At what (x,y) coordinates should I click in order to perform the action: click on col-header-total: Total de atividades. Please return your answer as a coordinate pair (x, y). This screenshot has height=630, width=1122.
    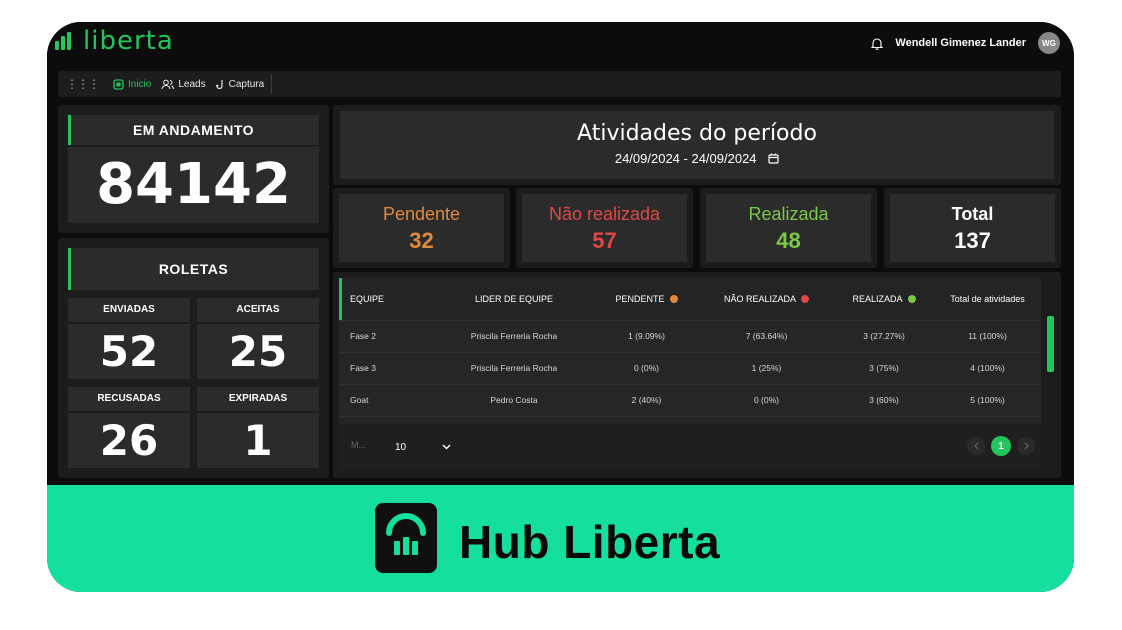
    Looking at the image, I should click on (987, 299).